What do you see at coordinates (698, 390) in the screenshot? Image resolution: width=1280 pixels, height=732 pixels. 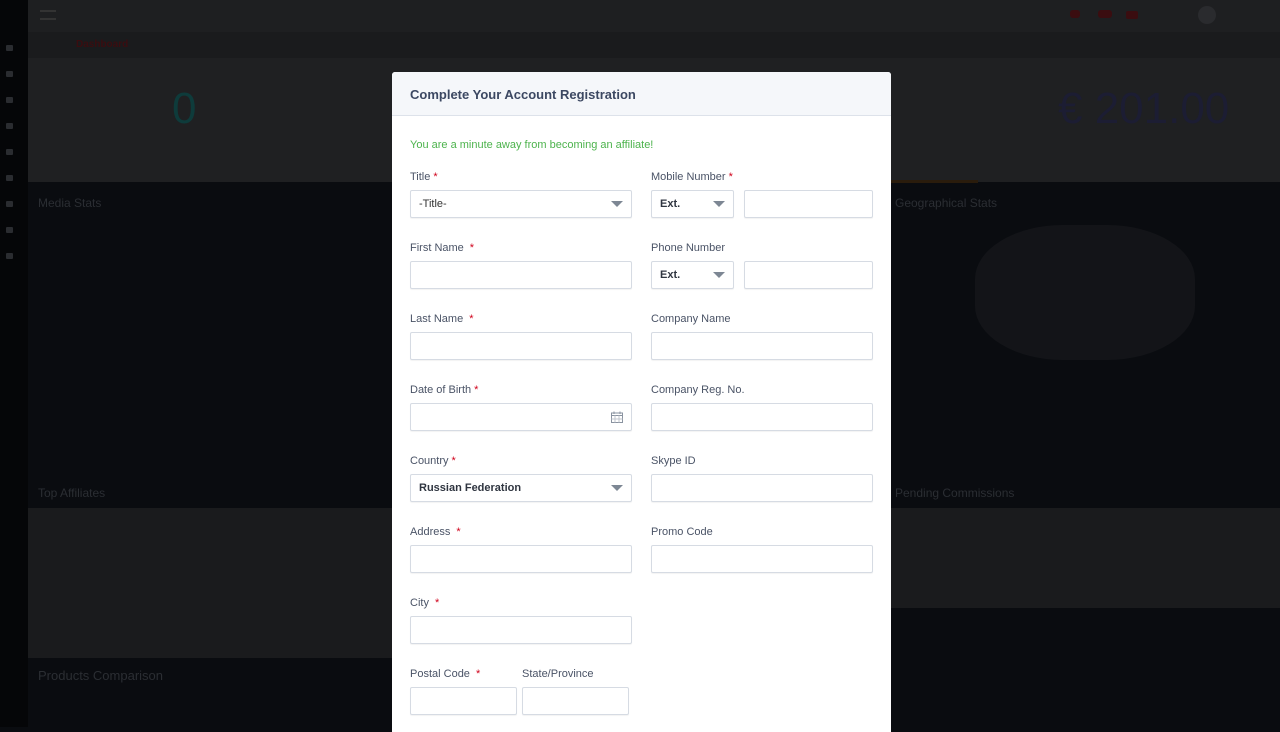 I see `company-reg-label: Company Reg. No.` at bounding box center [698, 390].